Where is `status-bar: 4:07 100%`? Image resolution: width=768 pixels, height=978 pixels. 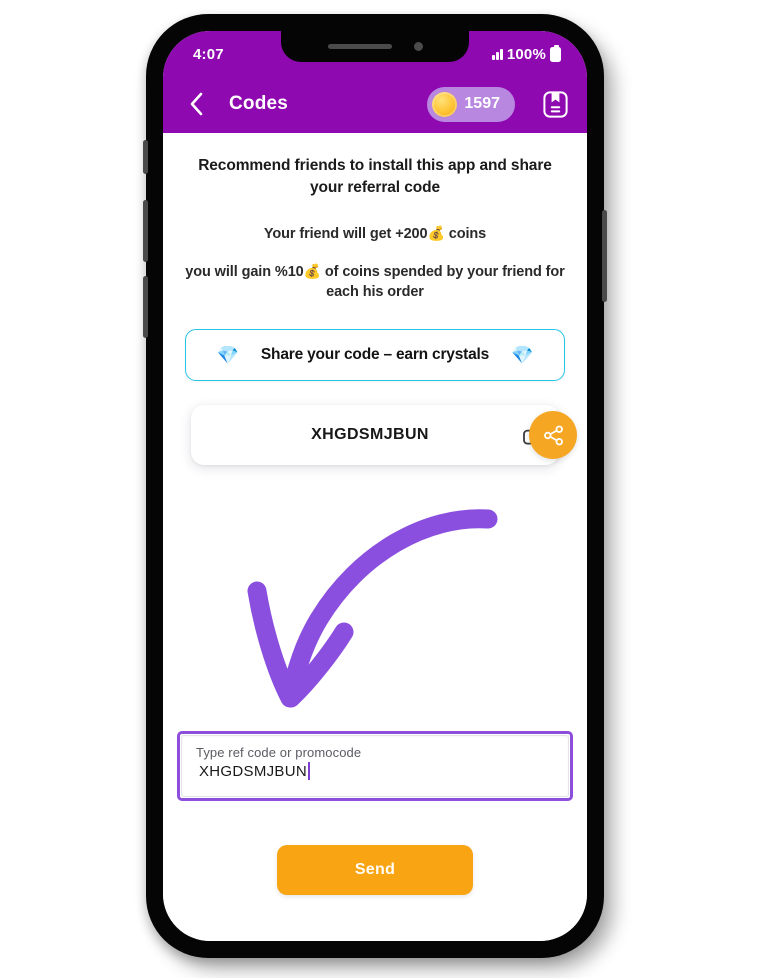
status-bar: 4:07 100% is located at coordinates (375, 53).